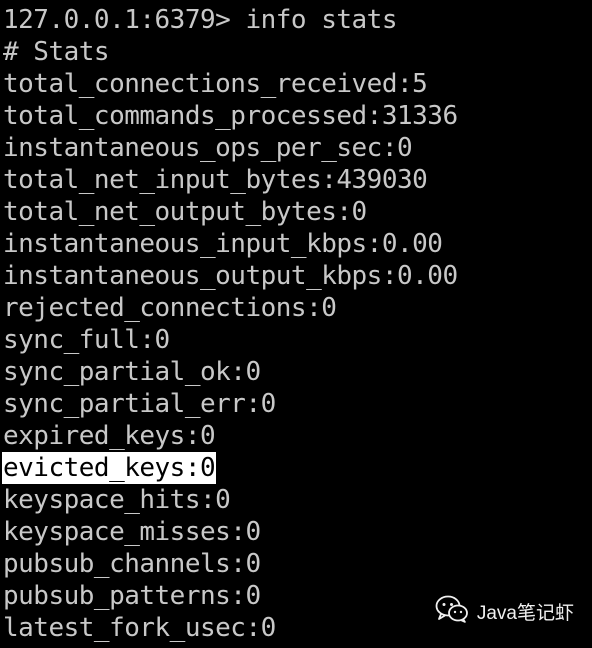 Image resolution: width=592 pixels, height=648 pixels. Describe the element at coordinates (56, 52) in the screenshot. I see `section-header: # Stats` at that location.